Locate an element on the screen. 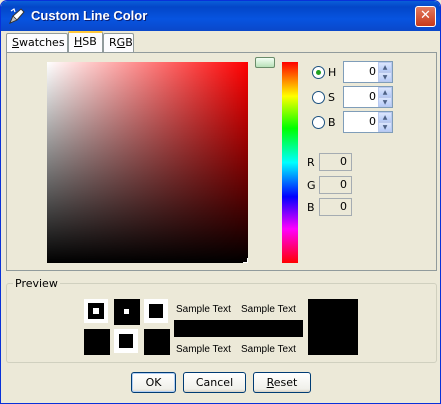 The image size is (441, 404). saturation-spinner: 0 ▲ ▼ is located at coordinates (368, 97).